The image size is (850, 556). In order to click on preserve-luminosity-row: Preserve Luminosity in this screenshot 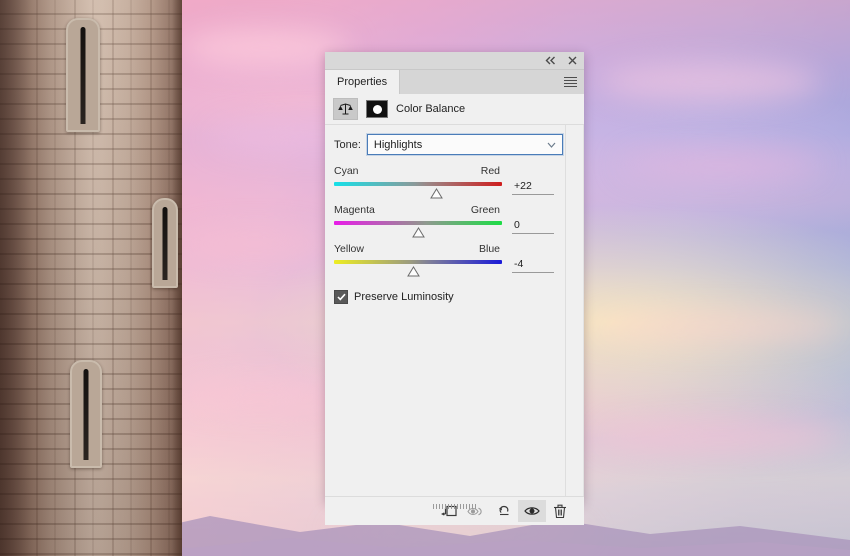, I will do `click(454, 293)`.